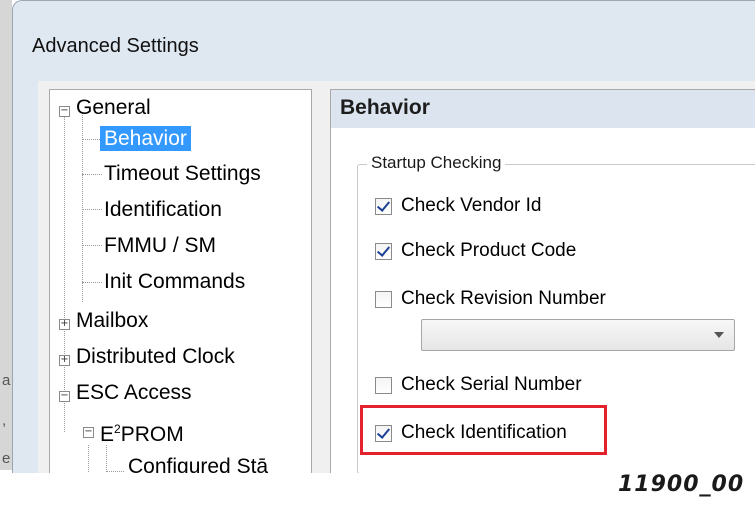  I want to click on tree-item-label: E2PROM, so click(142, 434).